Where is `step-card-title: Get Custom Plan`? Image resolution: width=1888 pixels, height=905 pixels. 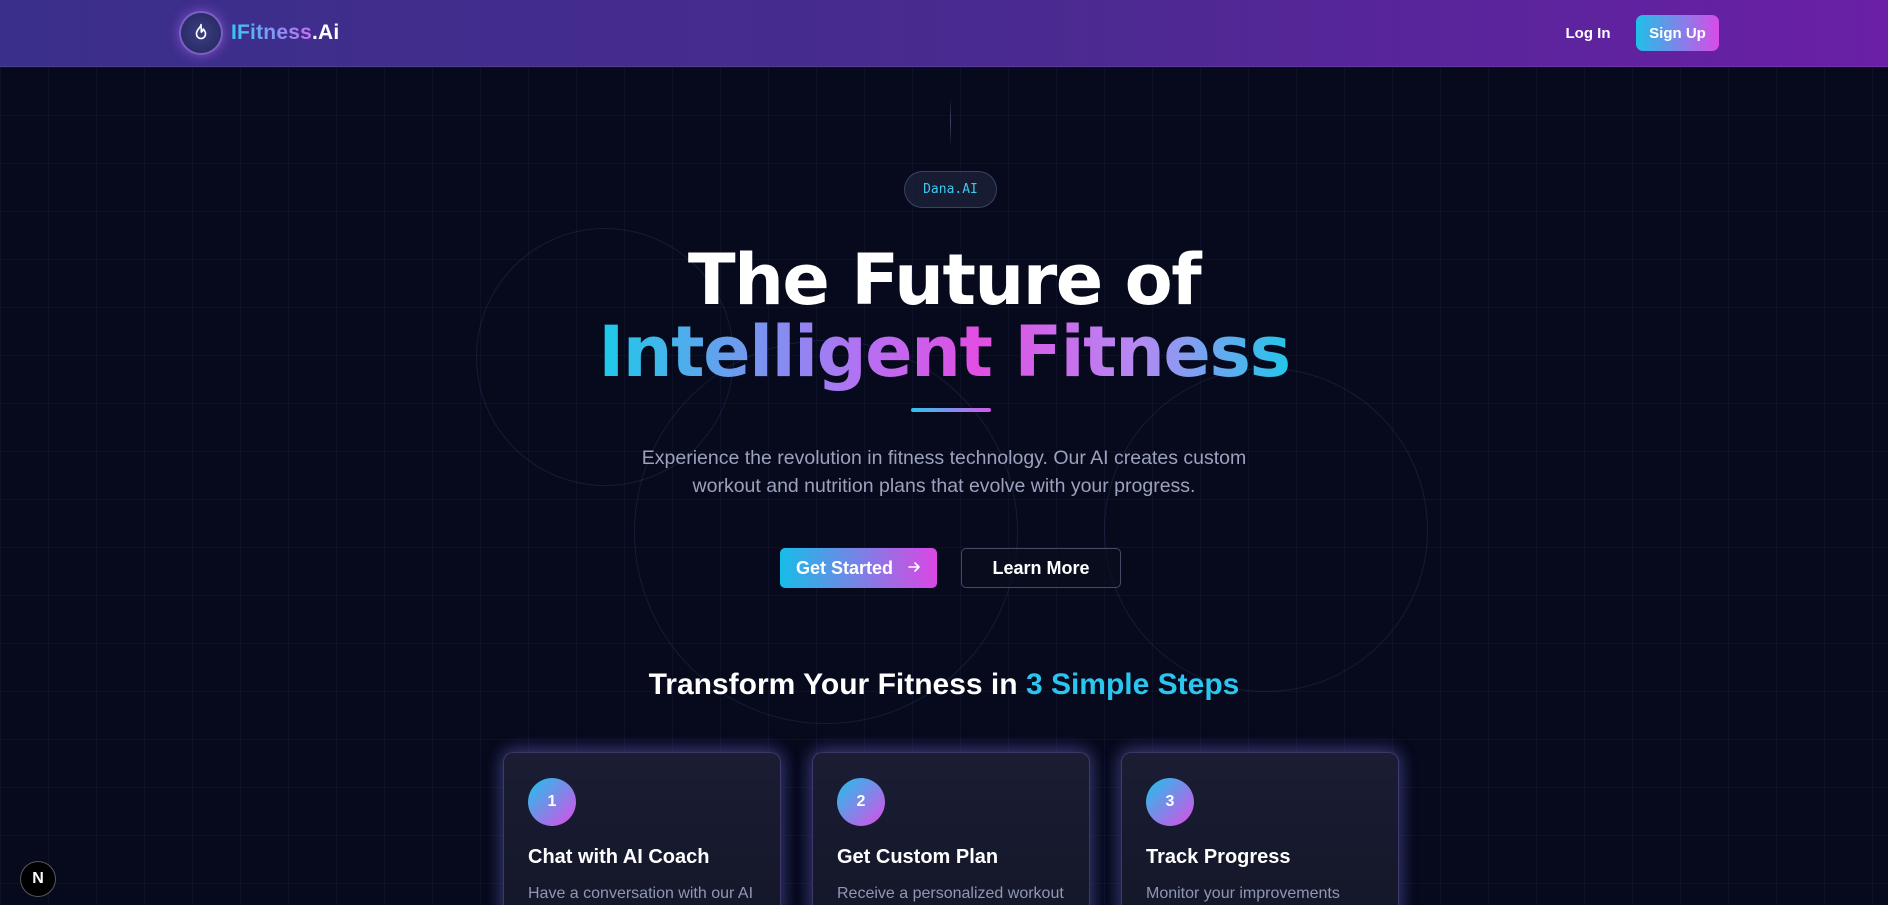 step-card-title: Get Custom Plan is located at coordinates (918, 857).